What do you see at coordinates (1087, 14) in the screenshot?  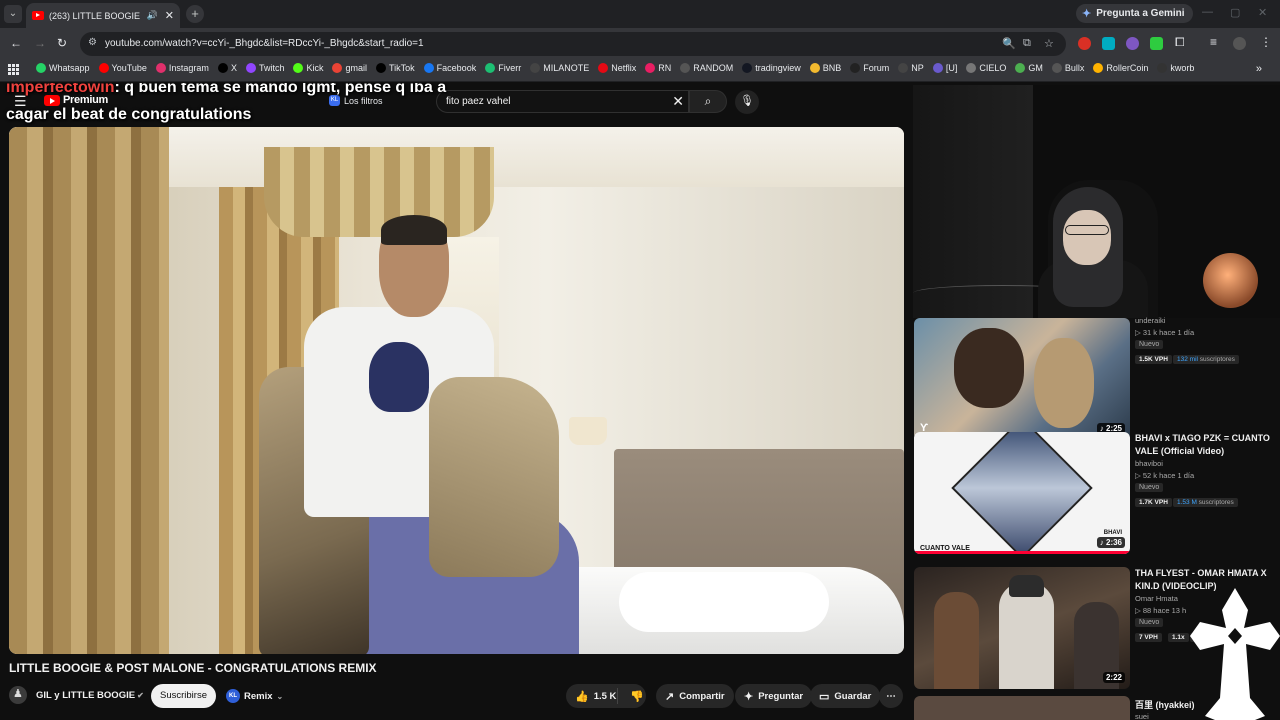 I see `gemini-star-icon: ✦` at bounding box center [1087, 14].